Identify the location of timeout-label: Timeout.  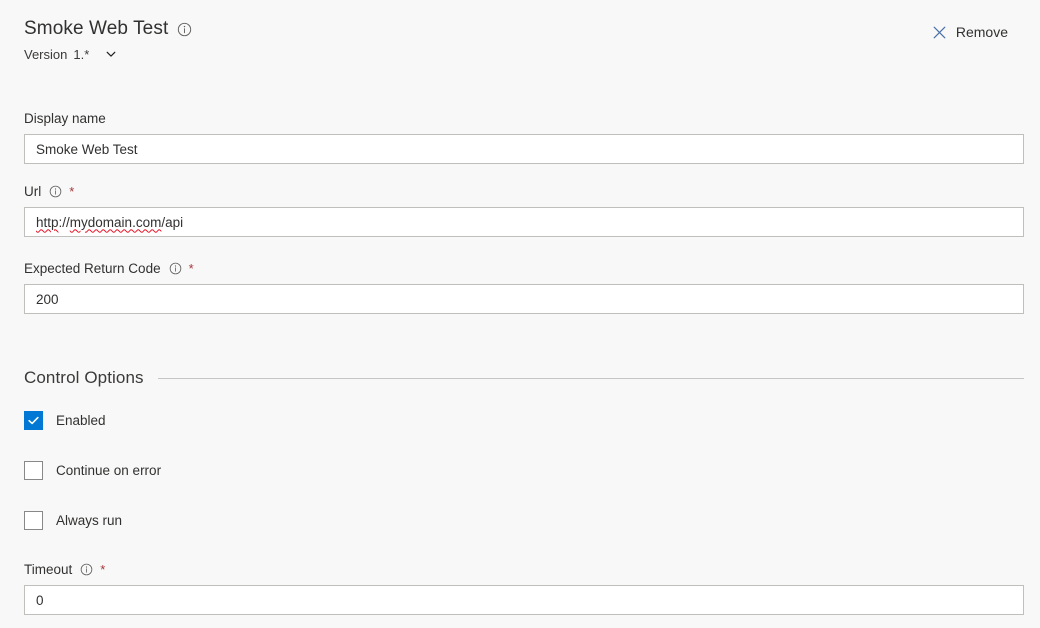
(48, 569).